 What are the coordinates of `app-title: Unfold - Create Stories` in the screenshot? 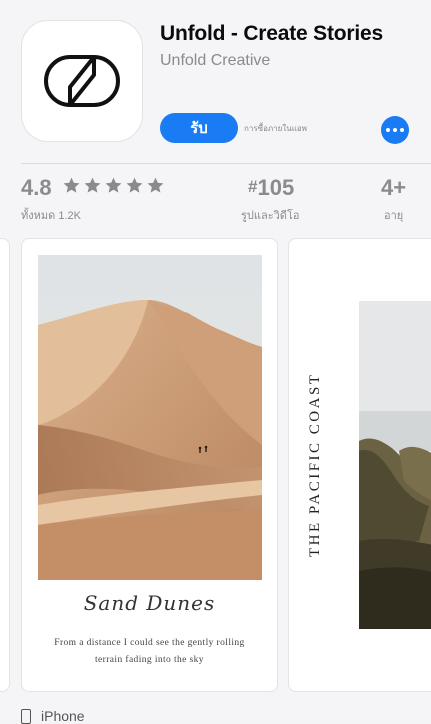 It's located at (271, 33).